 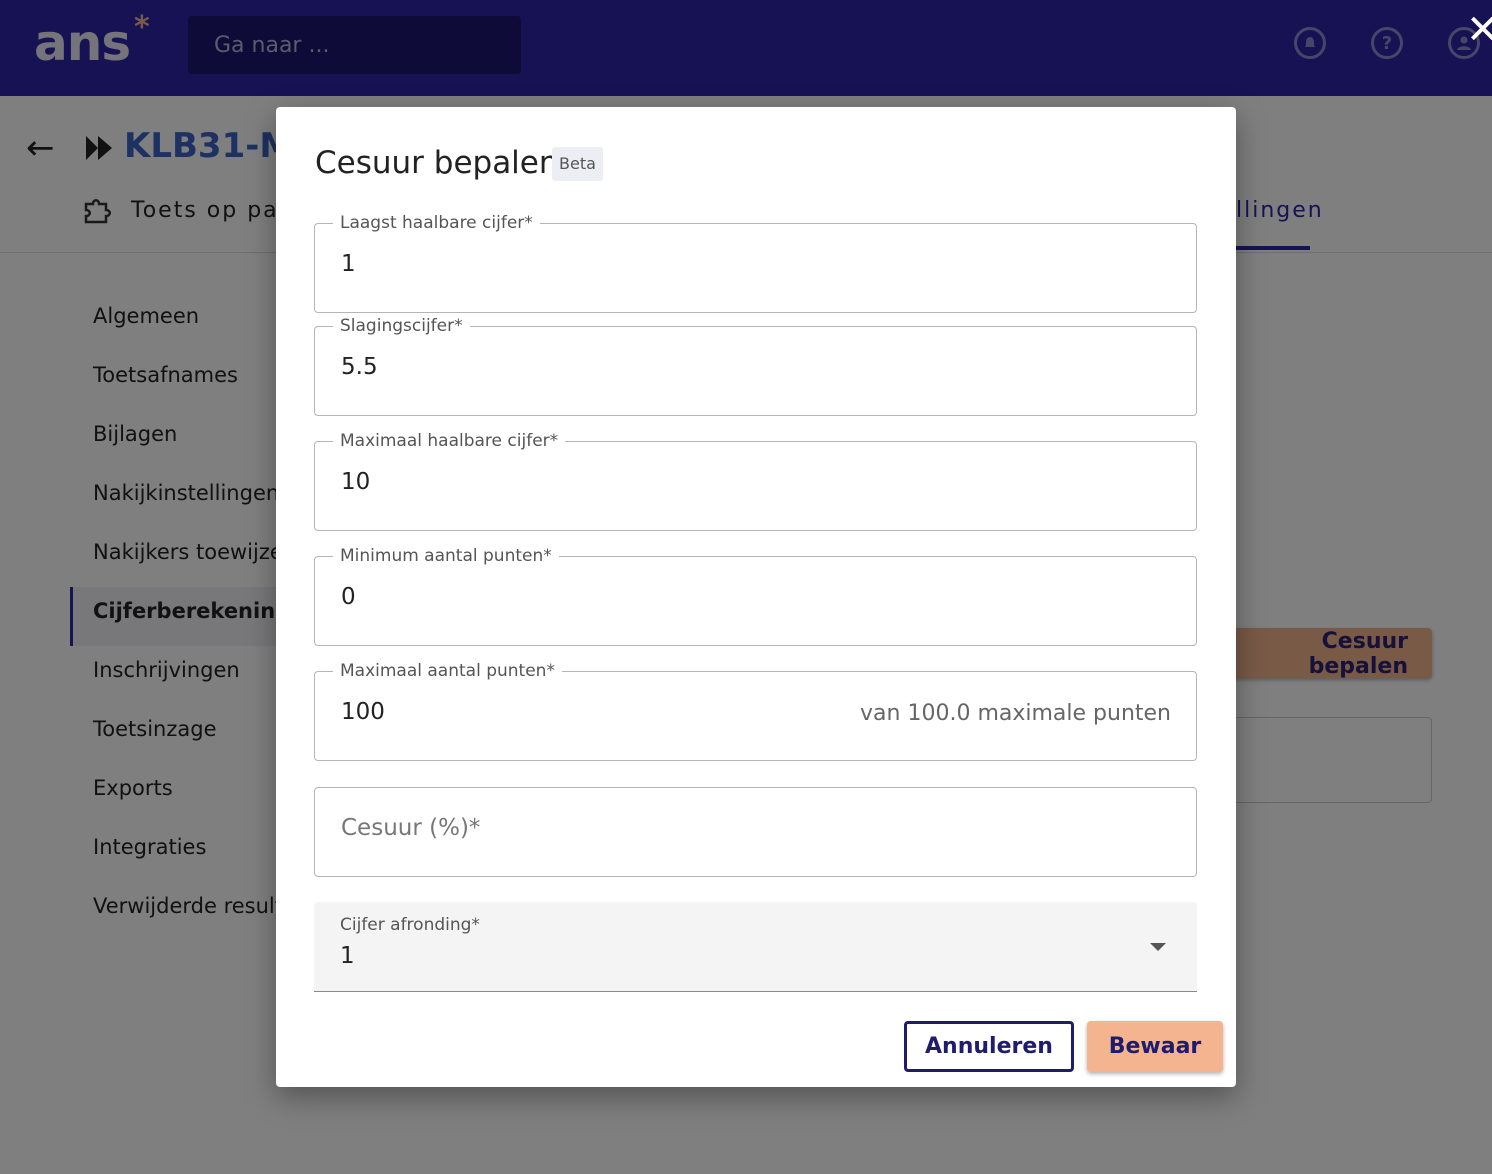 I want to click on field-label: Slagingscijfer*, so click(x=401, y=326).